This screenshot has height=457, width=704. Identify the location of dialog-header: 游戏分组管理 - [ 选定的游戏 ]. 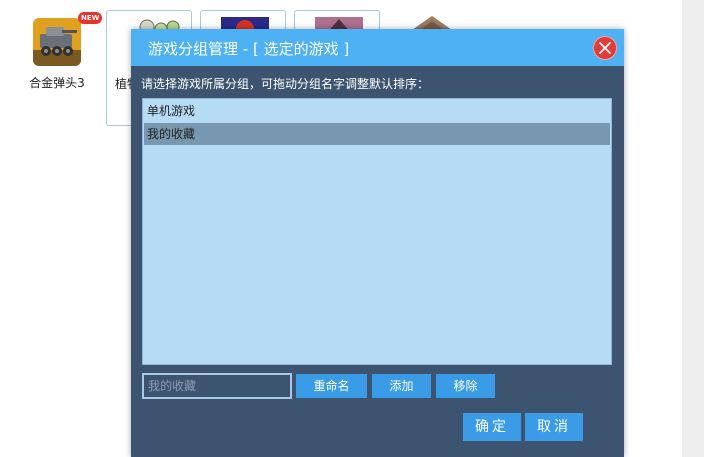
(377, 47).